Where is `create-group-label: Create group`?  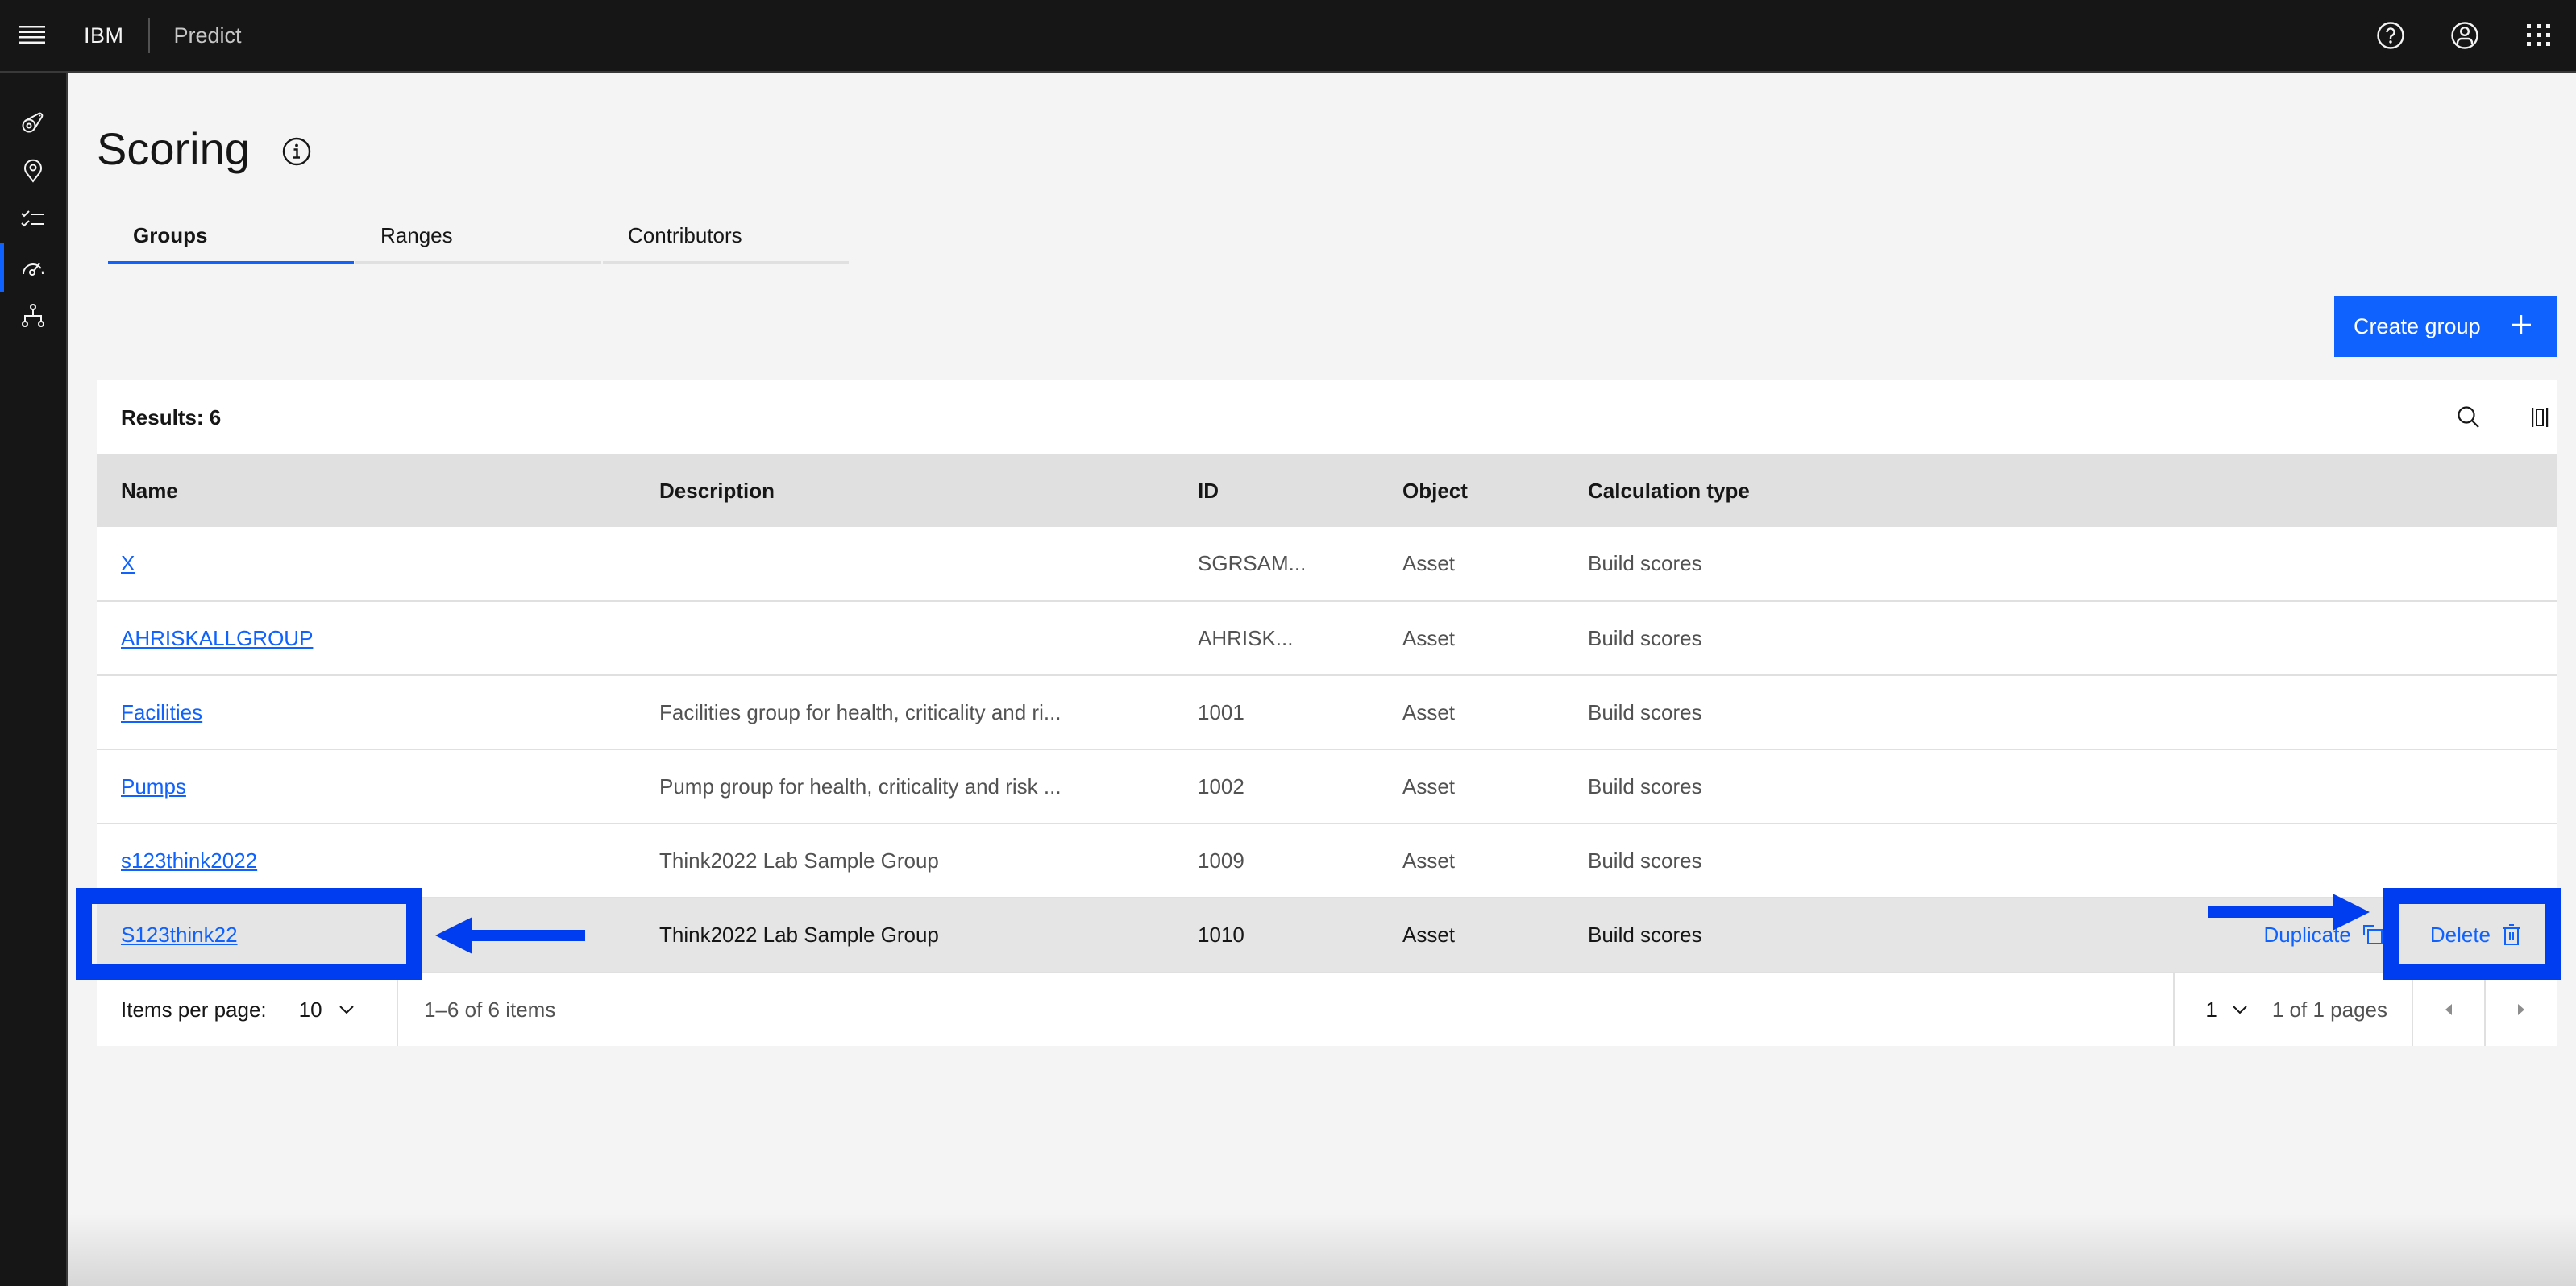 create-group-label: Create group is located at coordinates (2417, 325).